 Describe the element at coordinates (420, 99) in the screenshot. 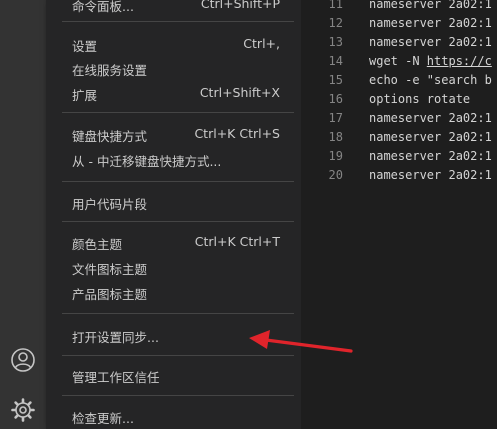

I see `code-text: options rotate` at that location.